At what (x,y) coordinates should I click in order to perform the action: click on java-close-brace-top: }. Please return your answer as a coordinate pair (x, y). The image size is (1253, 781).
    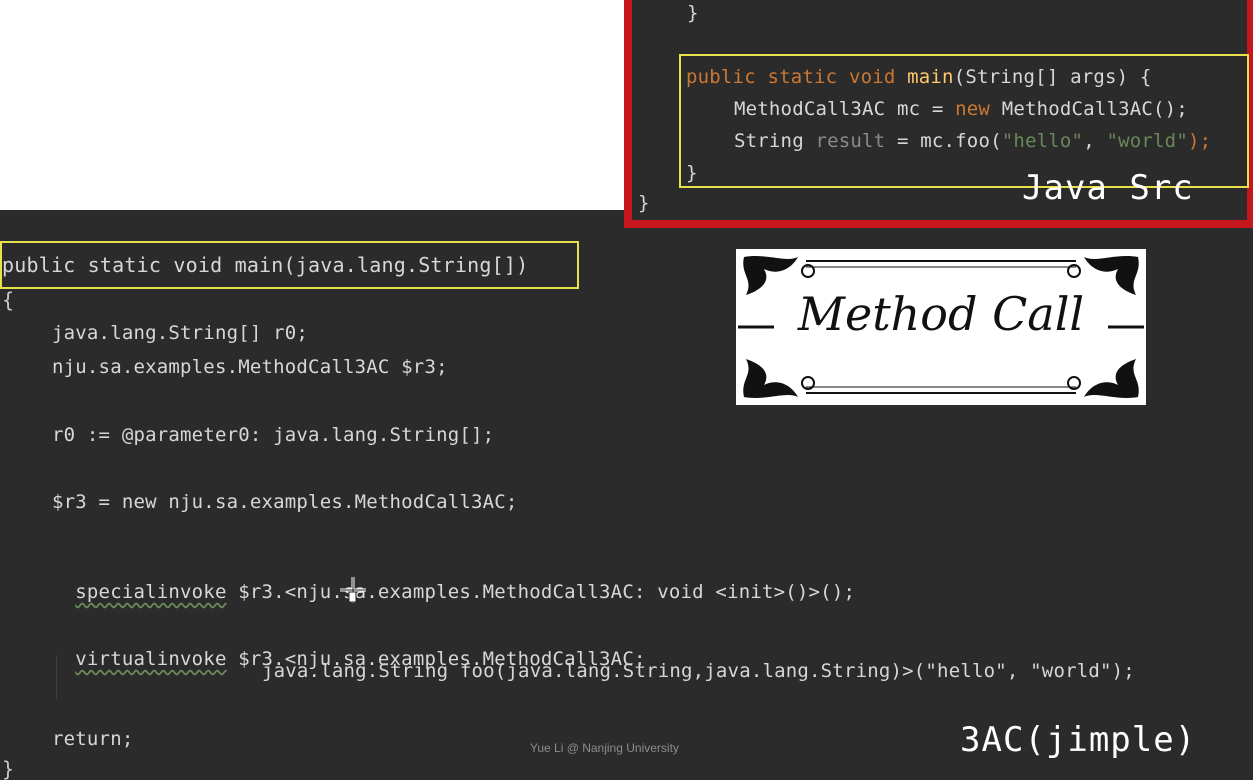
    Looking at the image, I should click on (693, 13).